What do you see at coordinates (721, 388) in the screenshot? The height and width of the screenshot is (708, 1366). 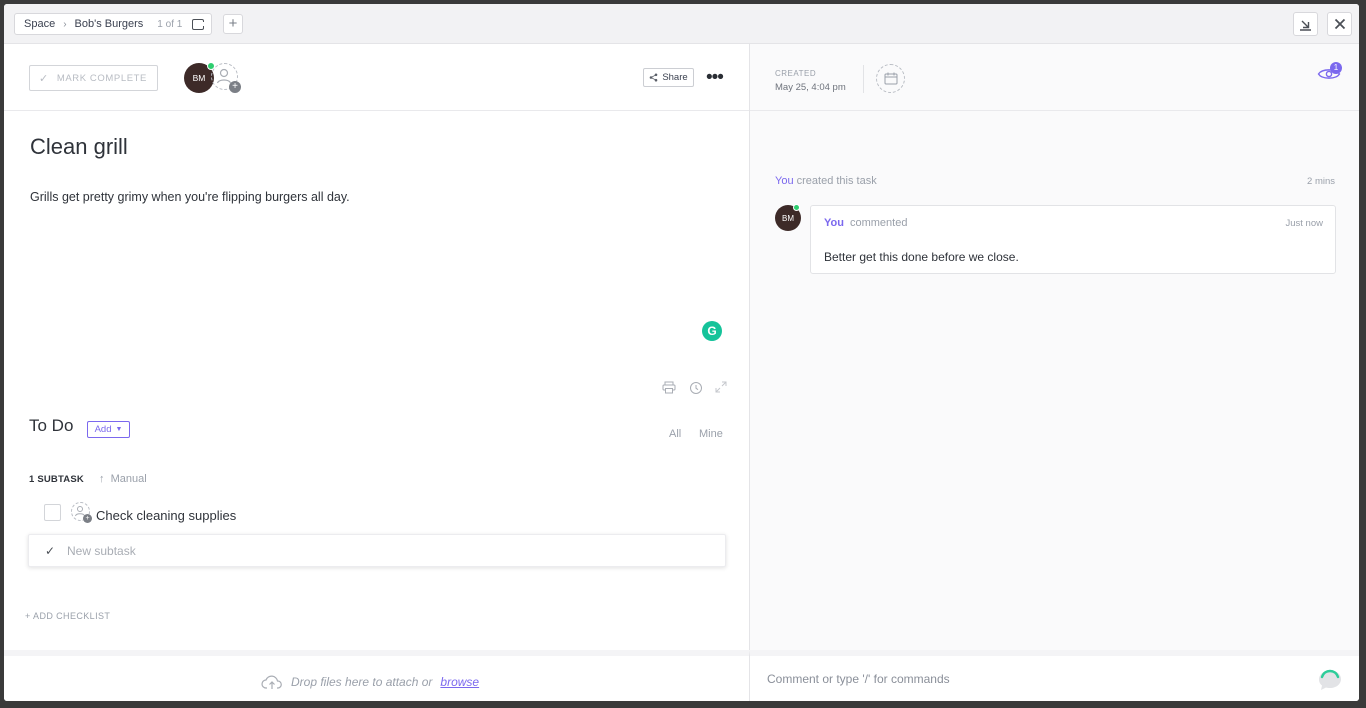 I see `expand-icon` at bounding box center [721, 388].